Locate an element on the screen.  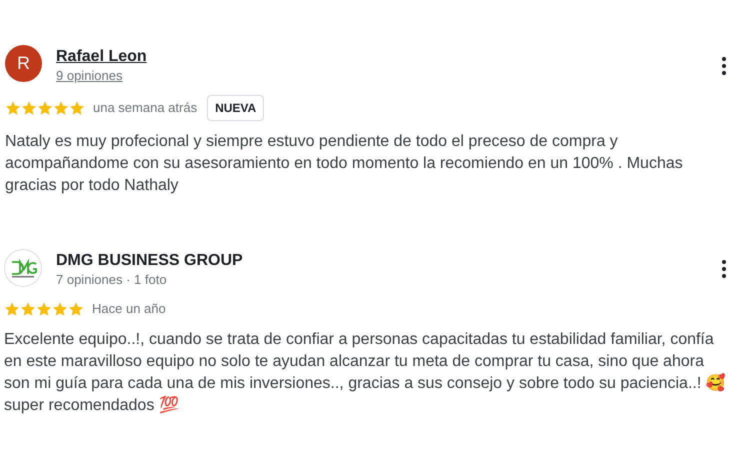
reviewer-name: DMG BUSINESS GROUP is located at coordinates (149, 261).